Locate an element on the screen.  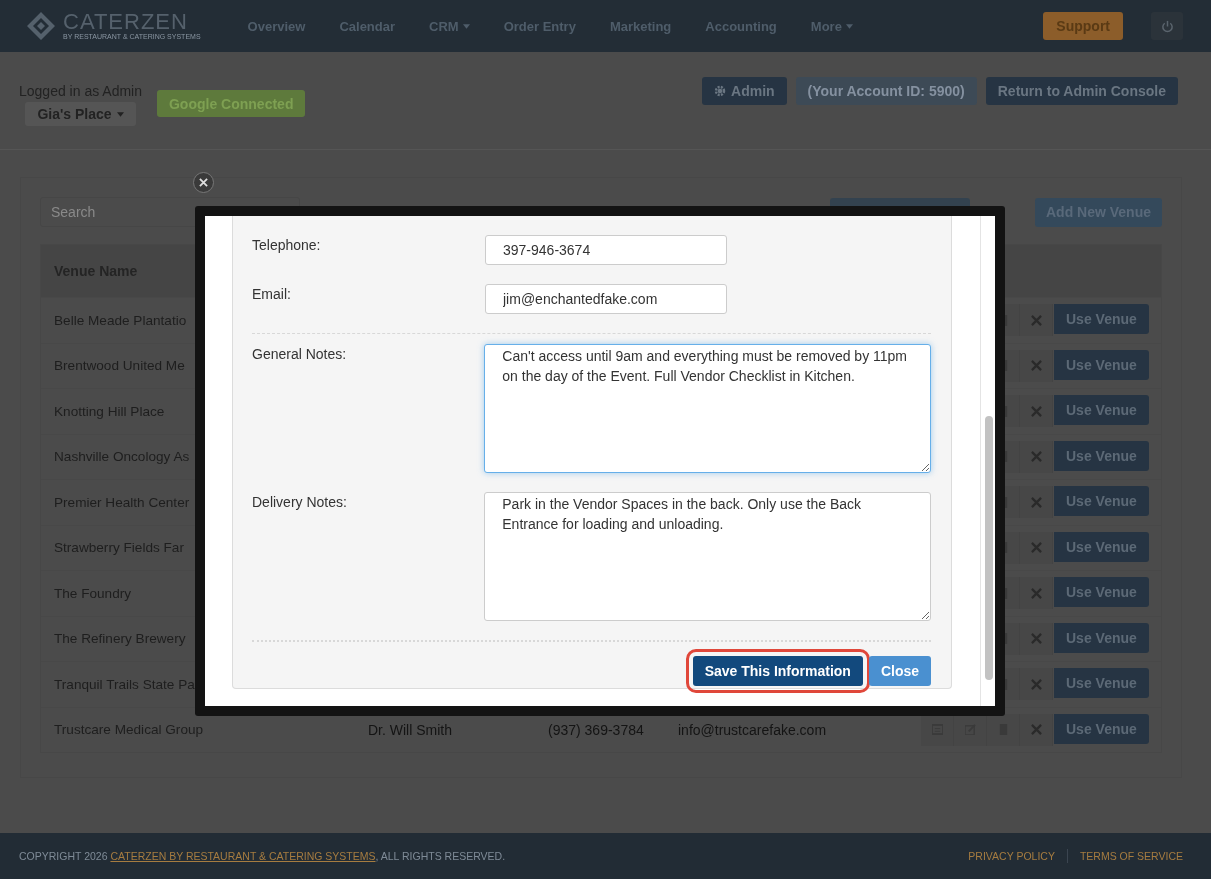
caret-icon is located at coordinates (120, 114).